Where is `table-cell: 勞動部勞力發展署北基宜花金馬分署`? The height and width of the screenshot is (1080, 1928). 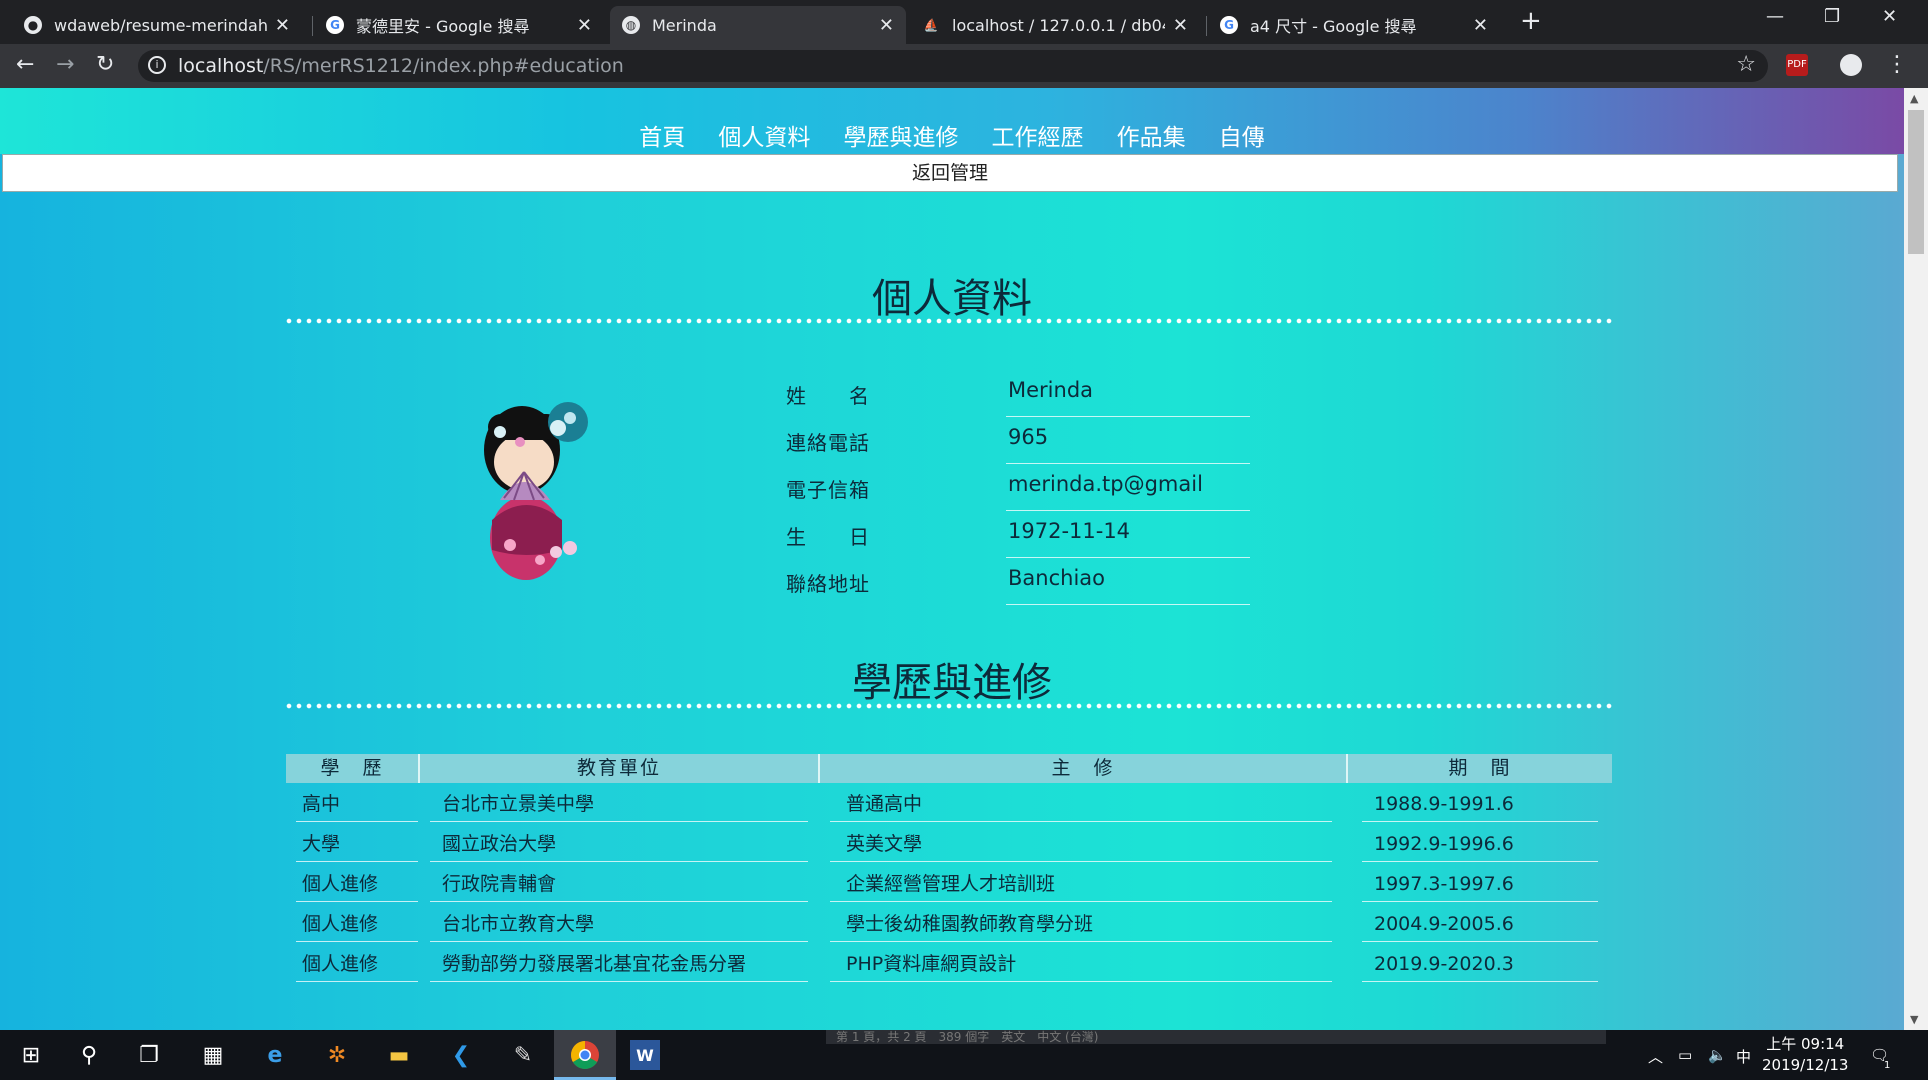 table-cell: 勞動部勞力發展署北基宜花金馬分署 is located at coordinates (594, 964).